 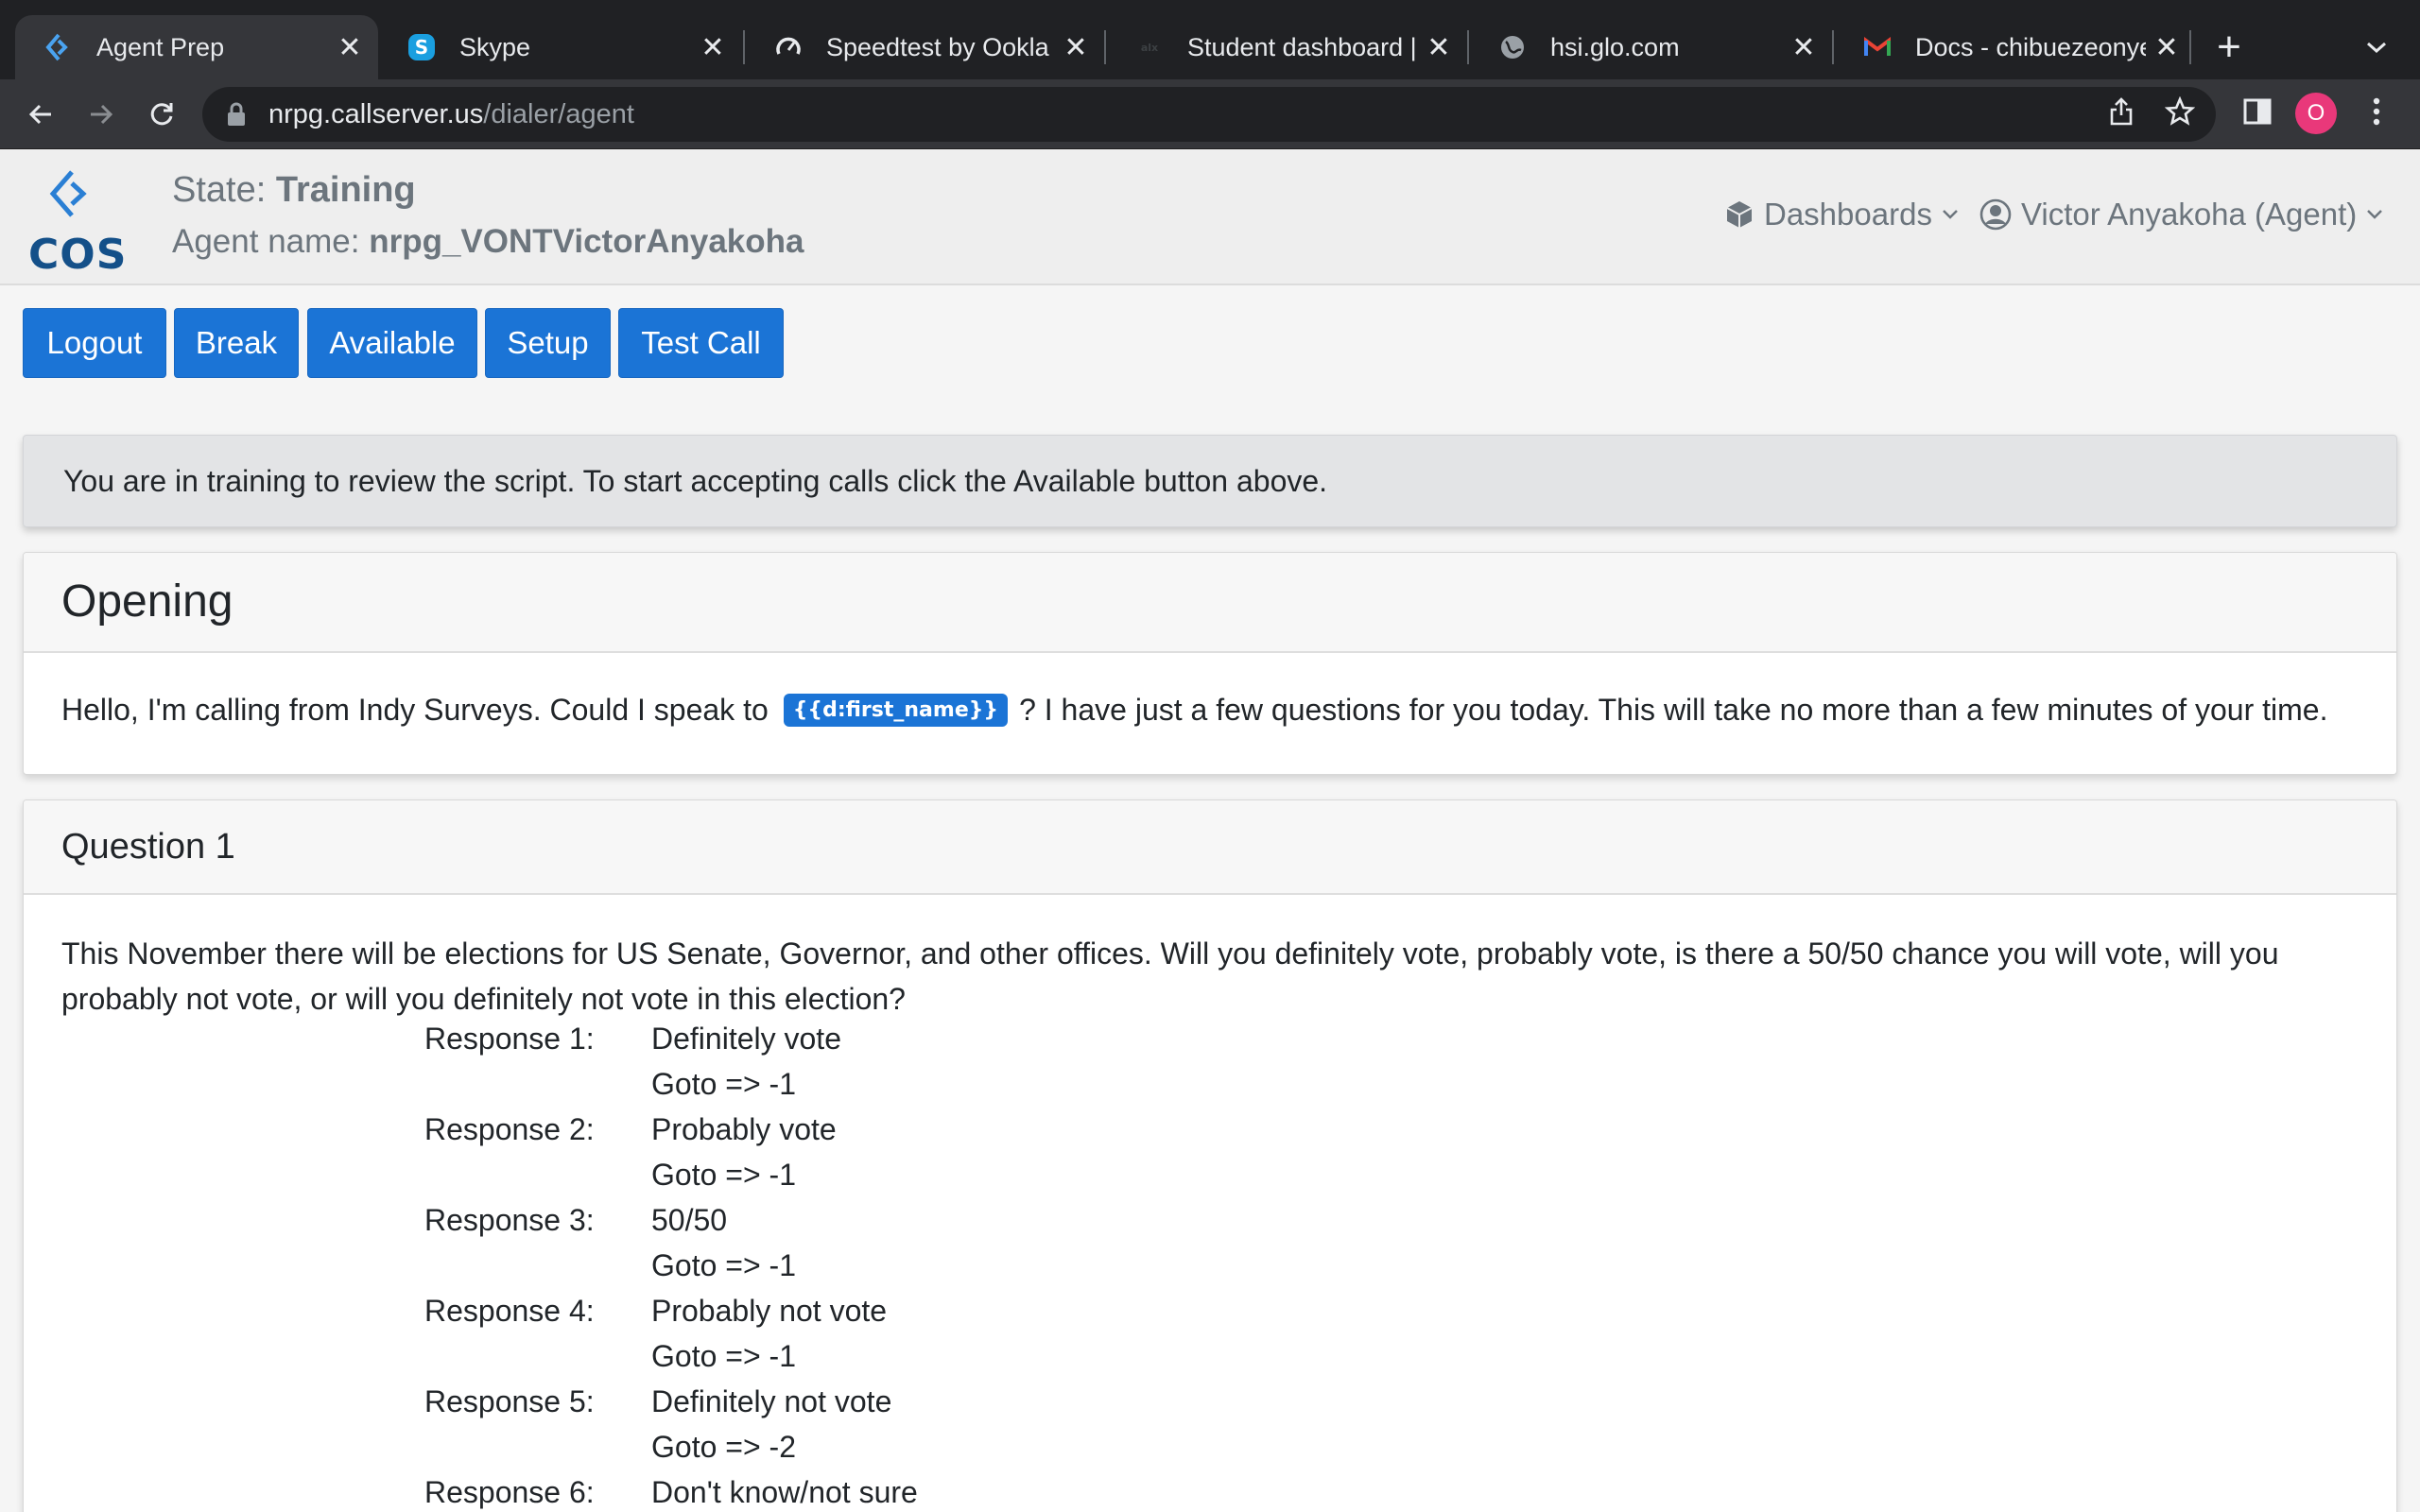 I want to click on tab-speedtest: Speedtest by Ookla - T ✕, so click(x=924, y=47).